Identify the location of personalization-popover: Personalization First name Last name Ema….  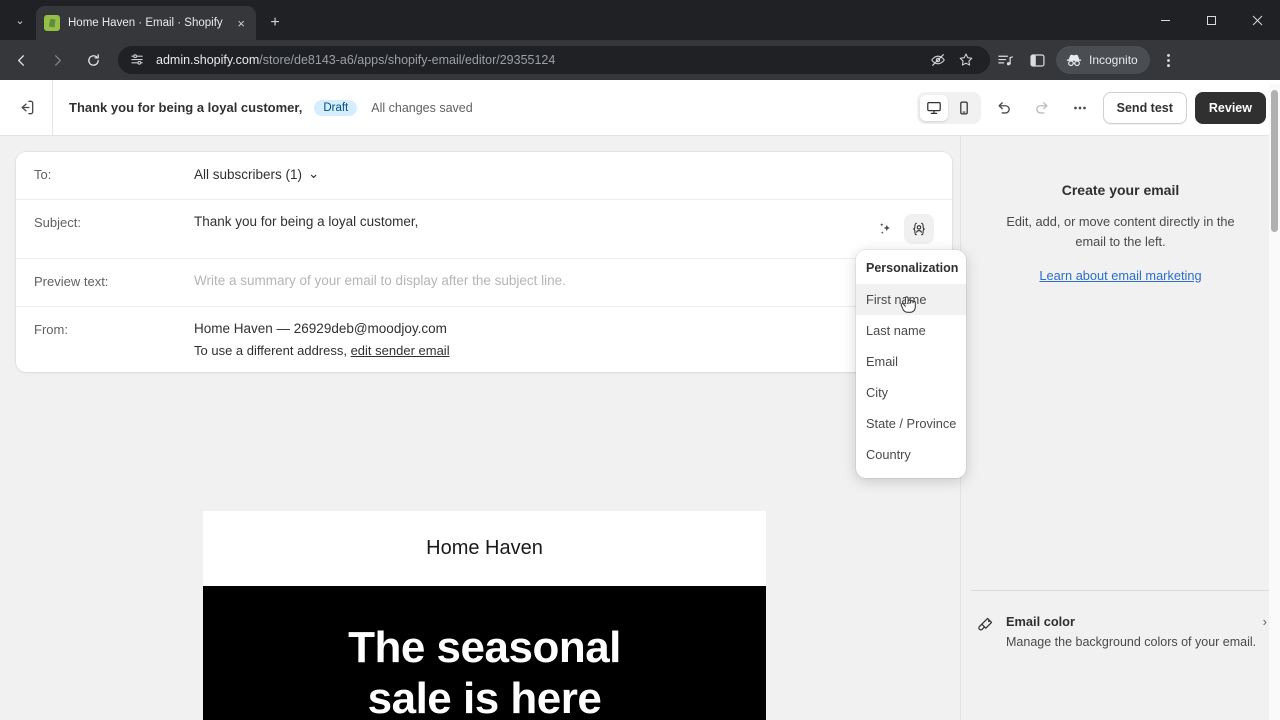
(911, 364).